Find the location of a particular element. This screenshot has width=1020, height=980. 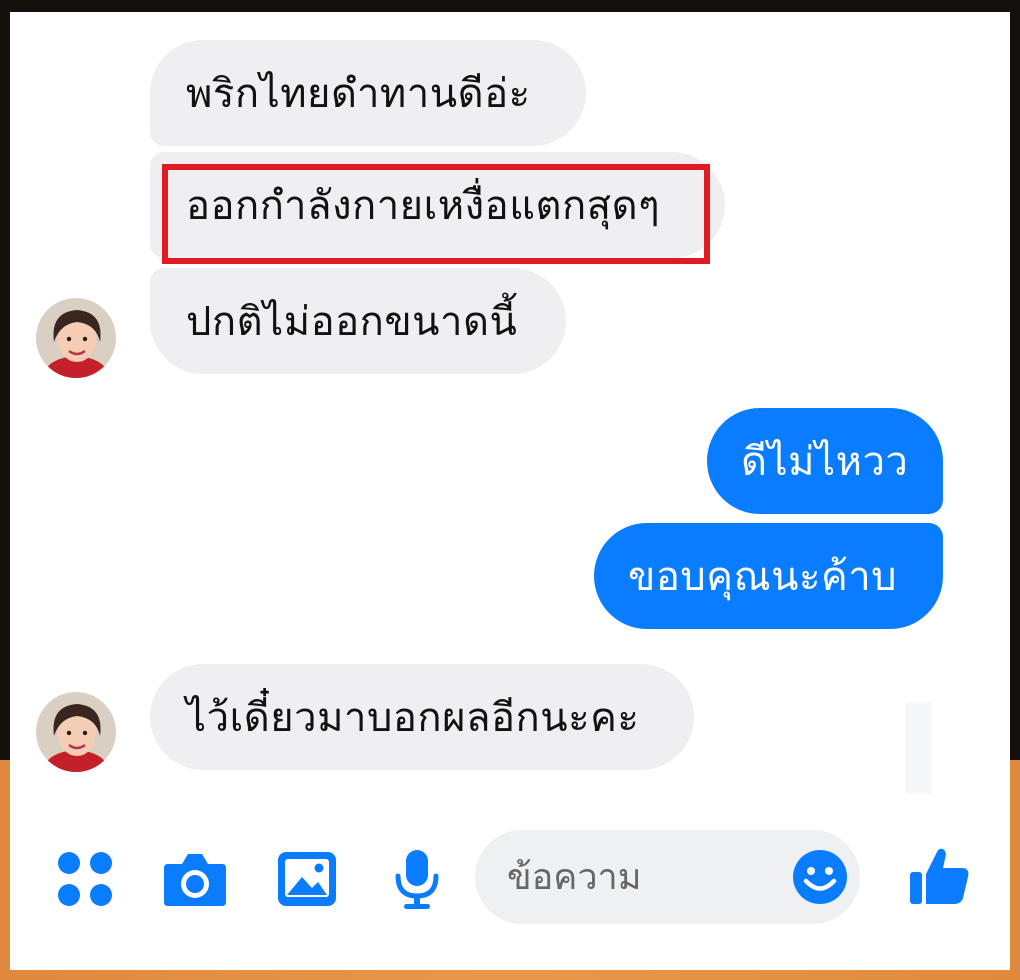

message-text: ขอบคุณนะค้าบ is located at coordinates (763, 577).